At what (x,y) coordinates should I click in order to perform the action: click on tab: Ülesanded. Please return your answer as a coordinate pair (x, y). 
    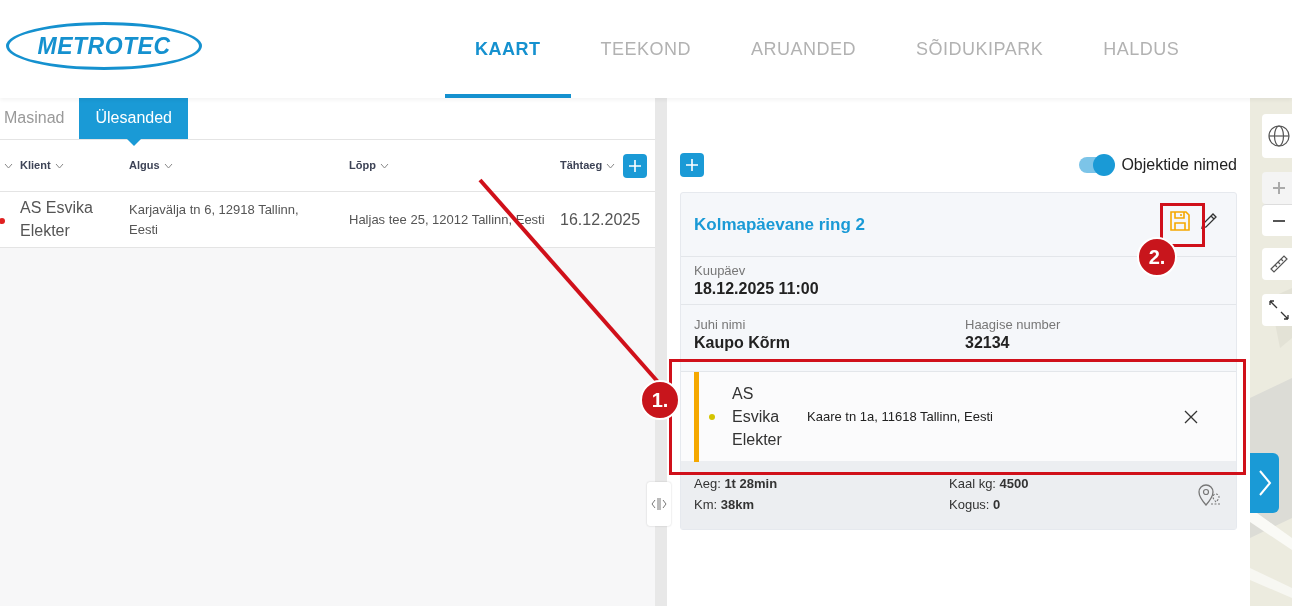
    Looking at the image, I should click on (133, 118).